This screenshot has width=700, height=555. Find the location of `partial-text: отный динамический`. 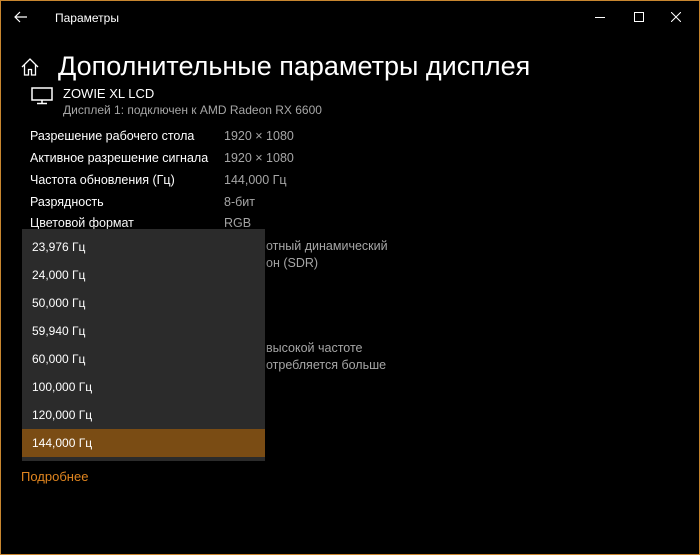

partial-text: отный динамический is located at coordinates (327, 246).